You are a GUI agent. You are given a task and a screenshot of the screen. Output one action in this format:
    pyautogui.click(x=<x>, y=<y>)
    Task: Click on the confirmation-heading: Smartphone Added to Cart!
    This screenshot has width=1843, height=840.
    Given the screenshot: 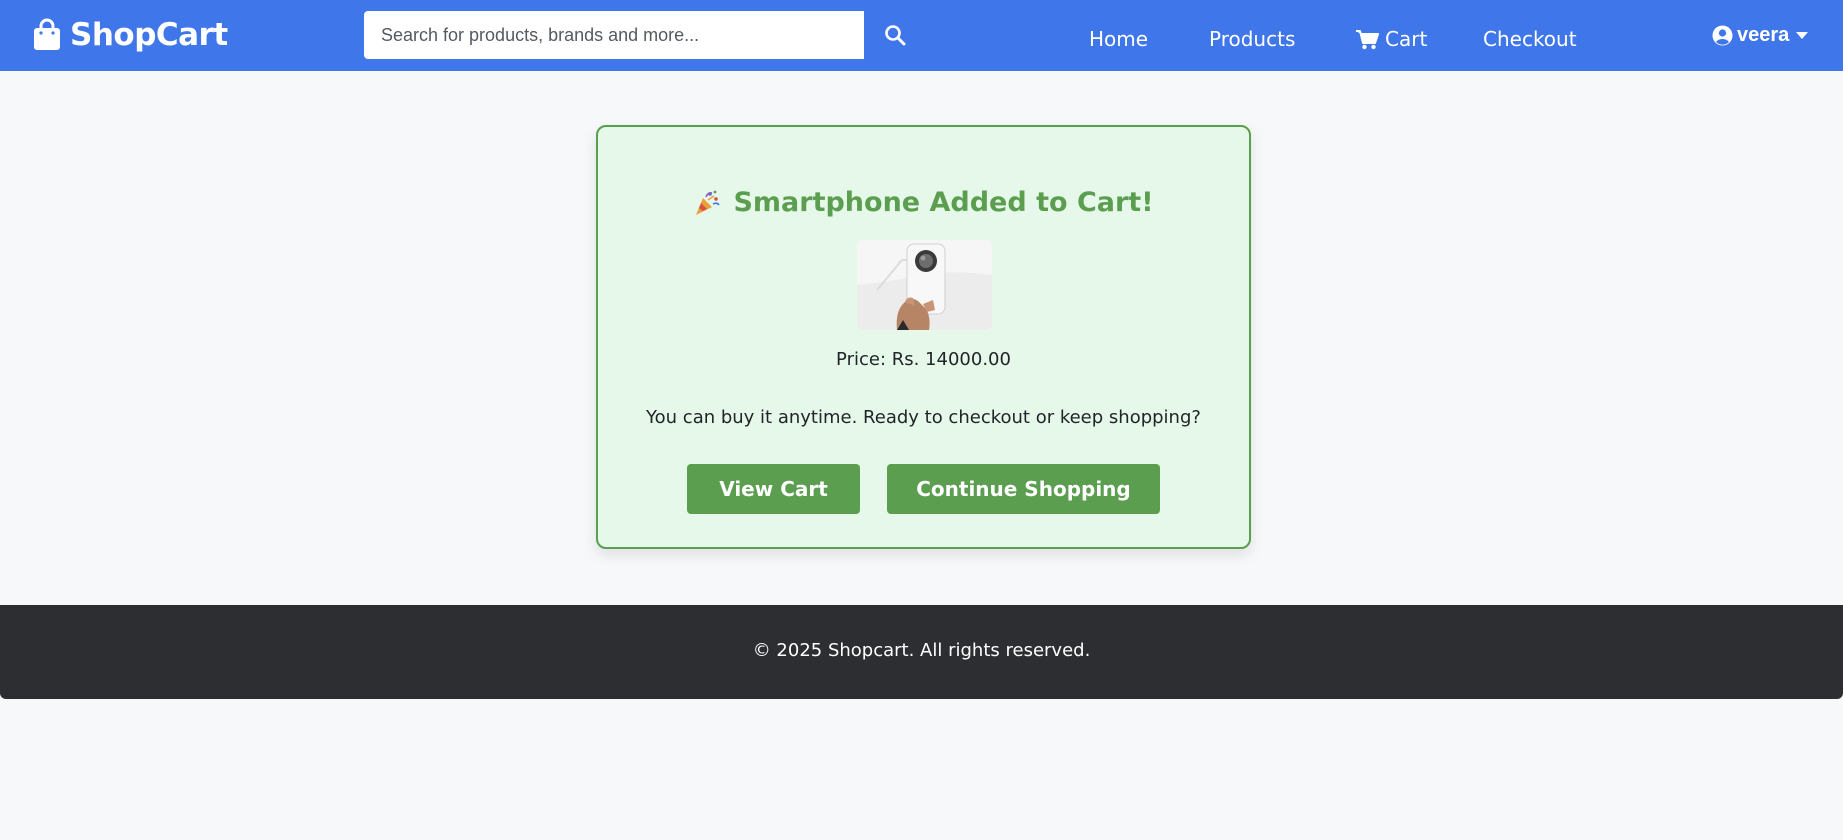 What is the action you would take?
    pyautogui.click(x=923, y=202)
    